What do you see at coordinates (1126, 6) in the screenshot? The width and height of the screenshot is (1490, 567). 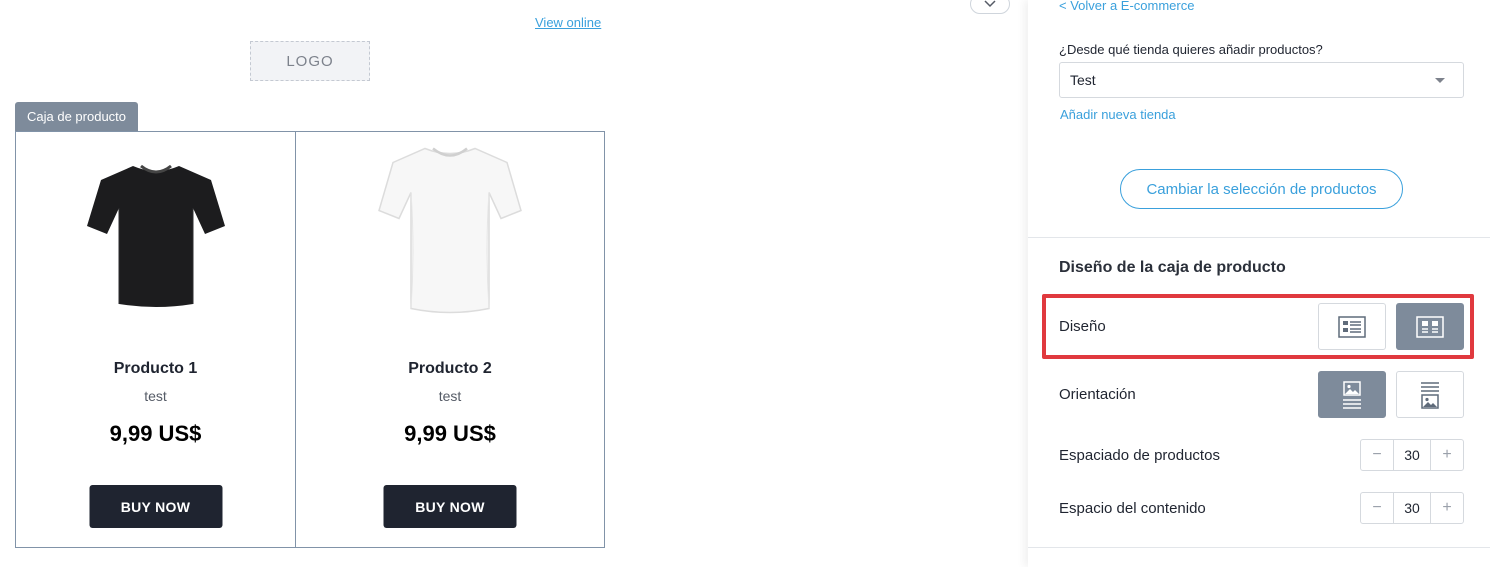 I see `back-to-ecommerce-link: < Volver a E-commerce` at bounding box center [1126, 6].